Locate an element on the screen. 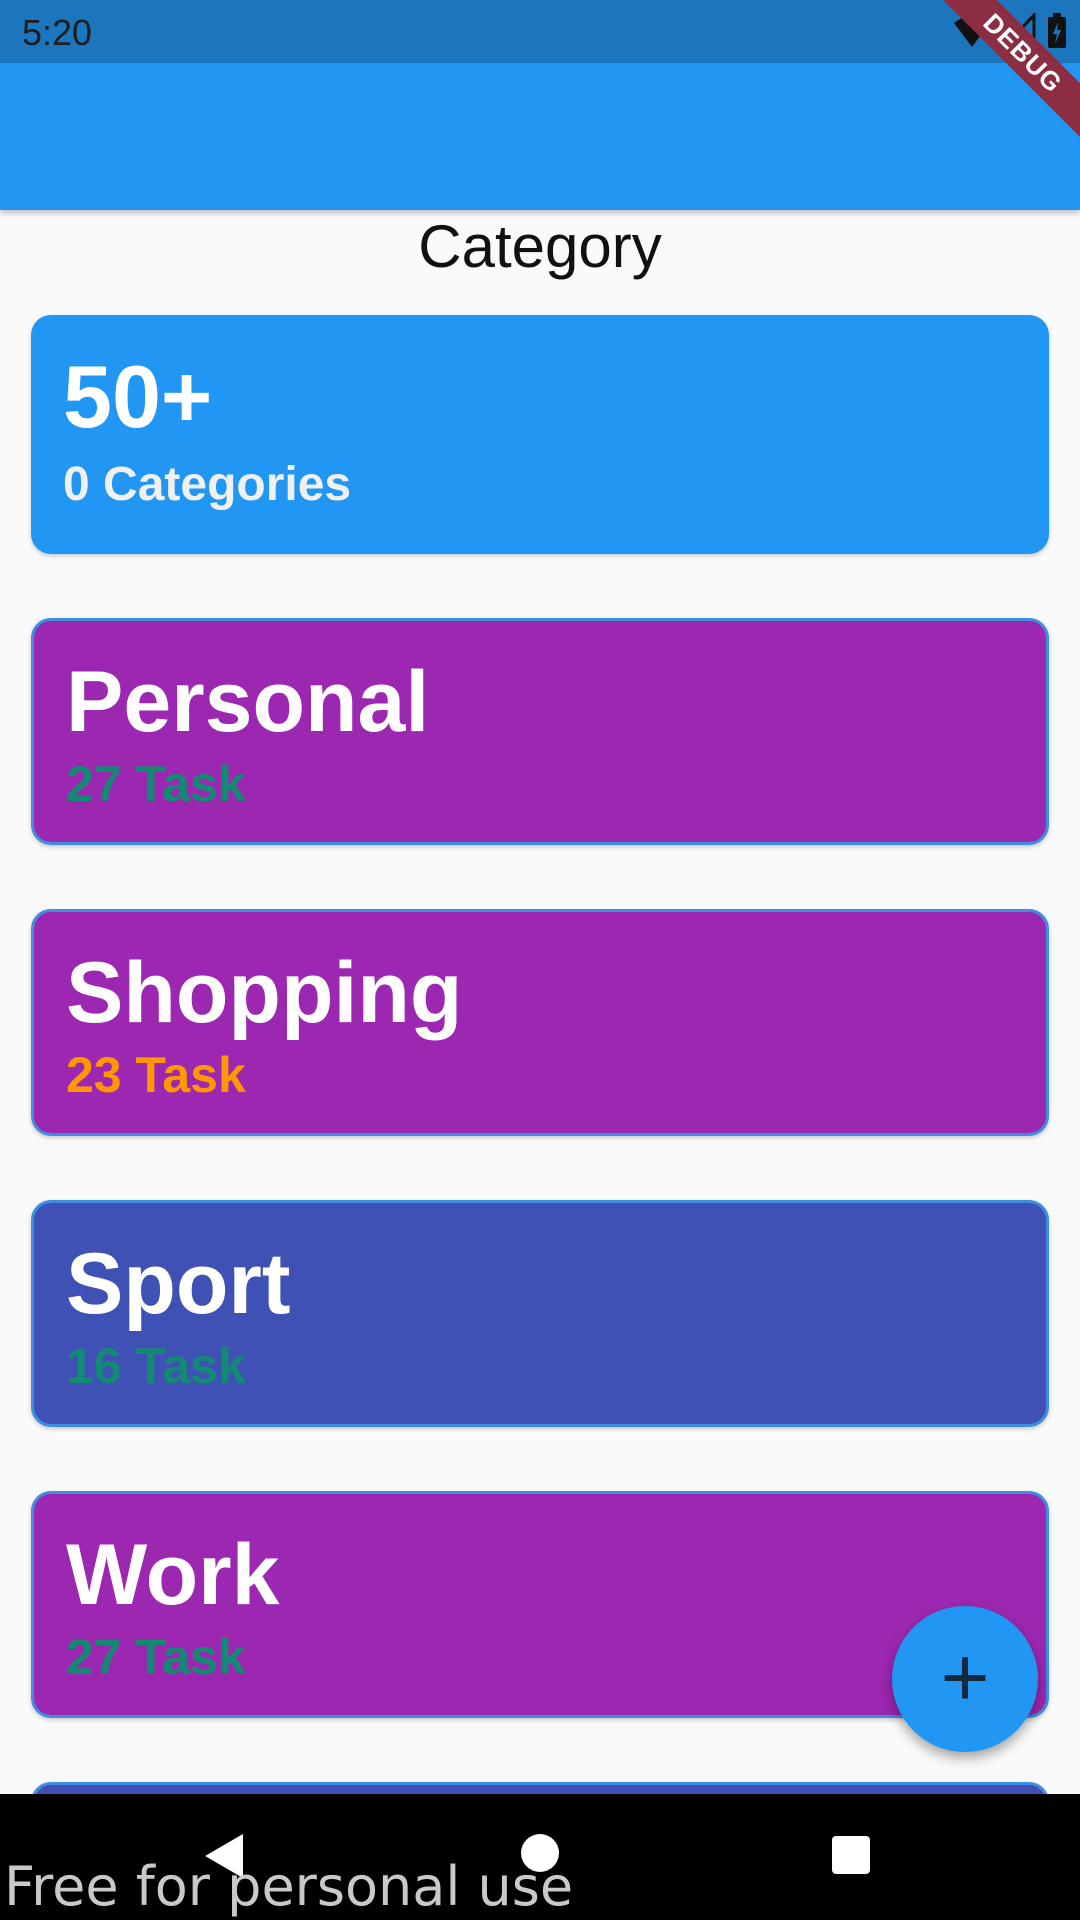  category-task-count: 16 Task is located at coordinates (156, 1366).